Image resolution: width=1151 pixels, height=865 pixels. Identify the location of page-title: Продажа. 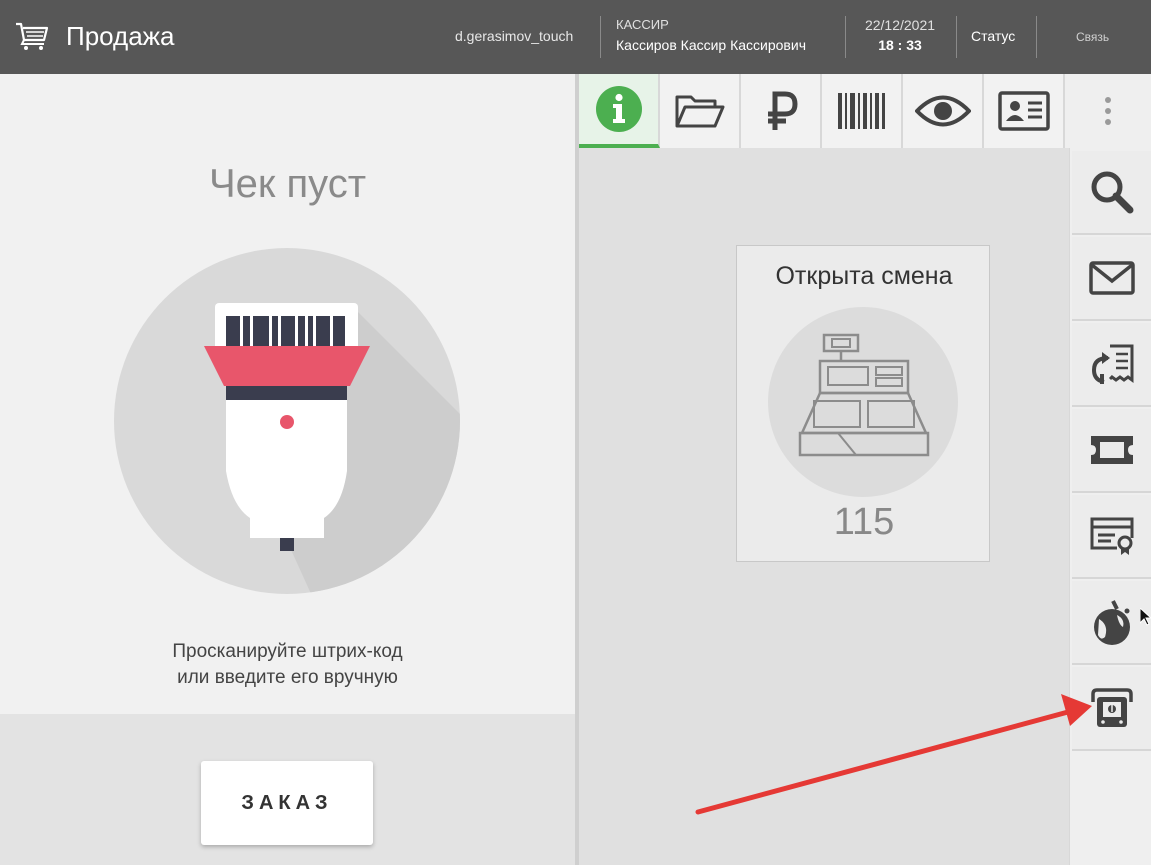
(120, 36).